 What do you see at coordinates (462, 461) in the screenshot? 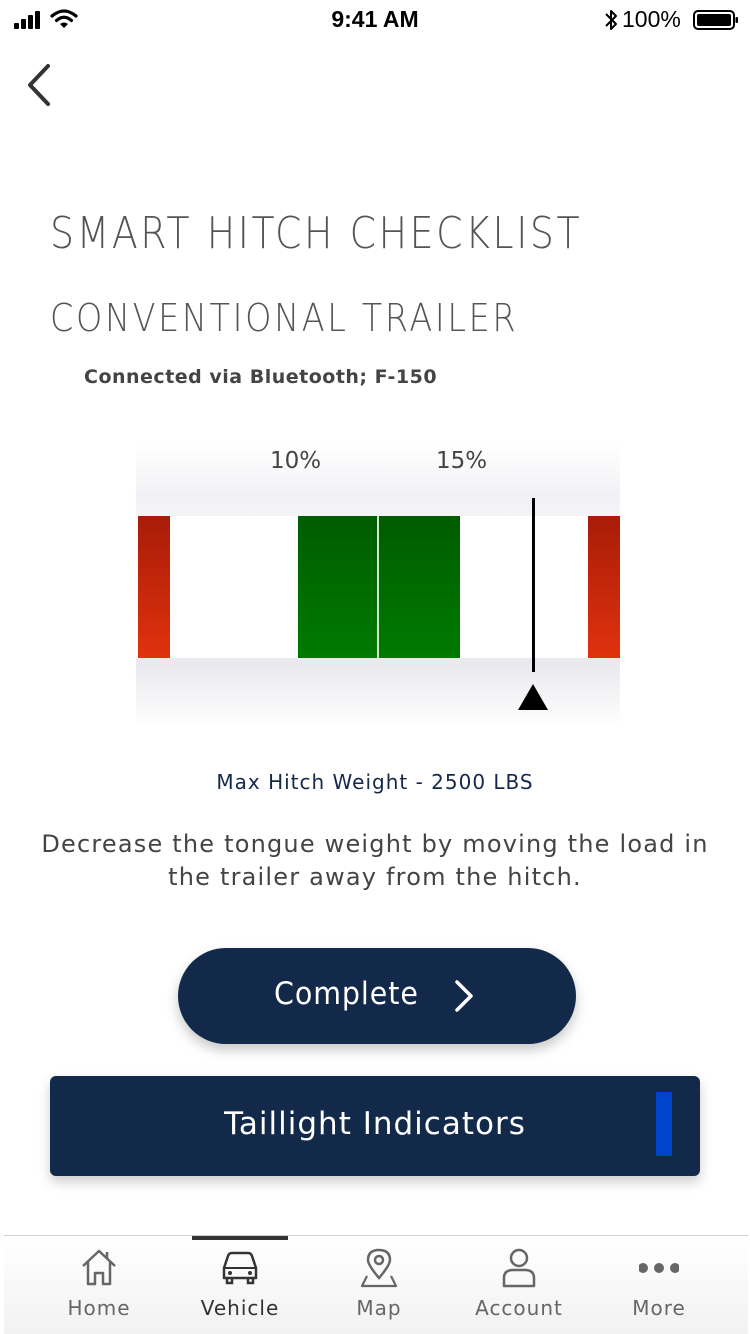
I see `gauge-label-15: 15%` at bounding box center [462, 461].